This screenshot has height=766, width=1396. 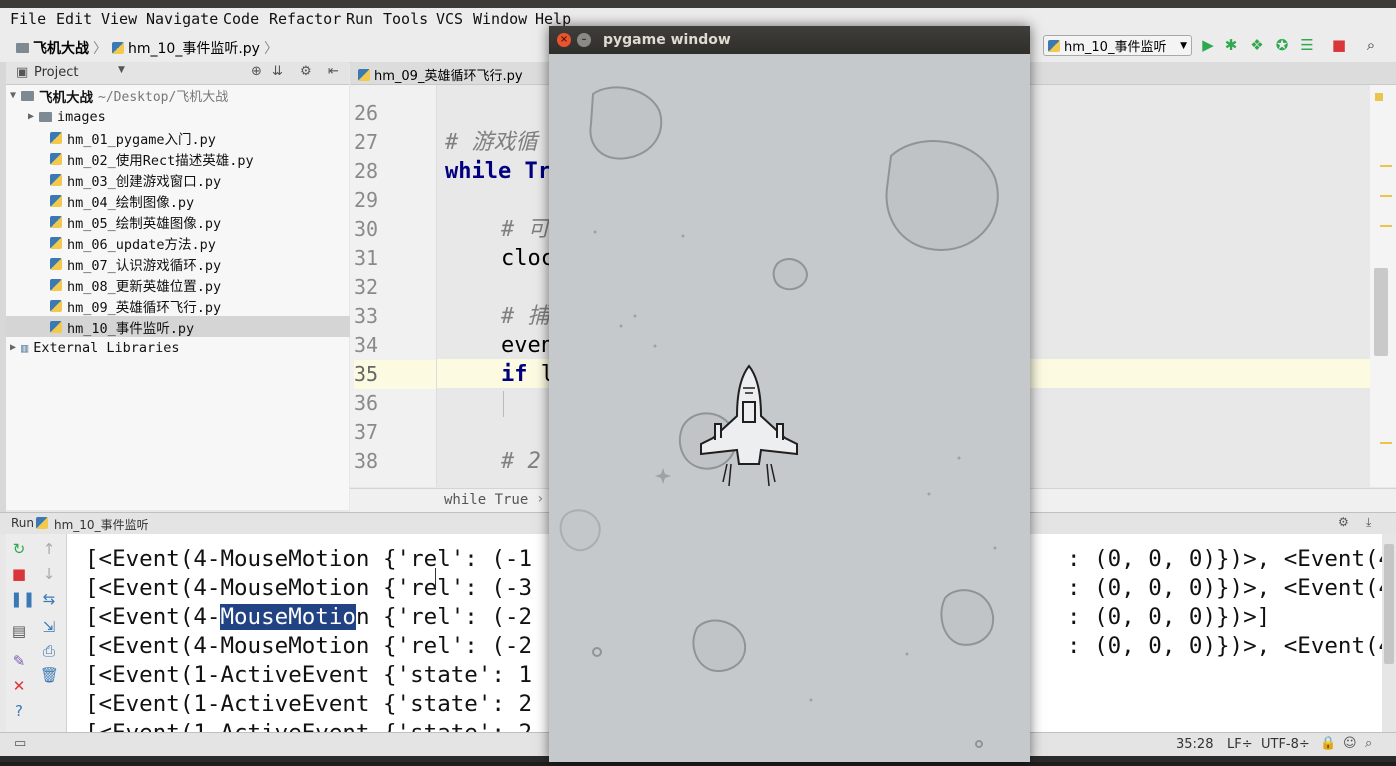 I want to click on tree-item-file: hm_07_认识游戏循环.py, so click(x=199, y=263).